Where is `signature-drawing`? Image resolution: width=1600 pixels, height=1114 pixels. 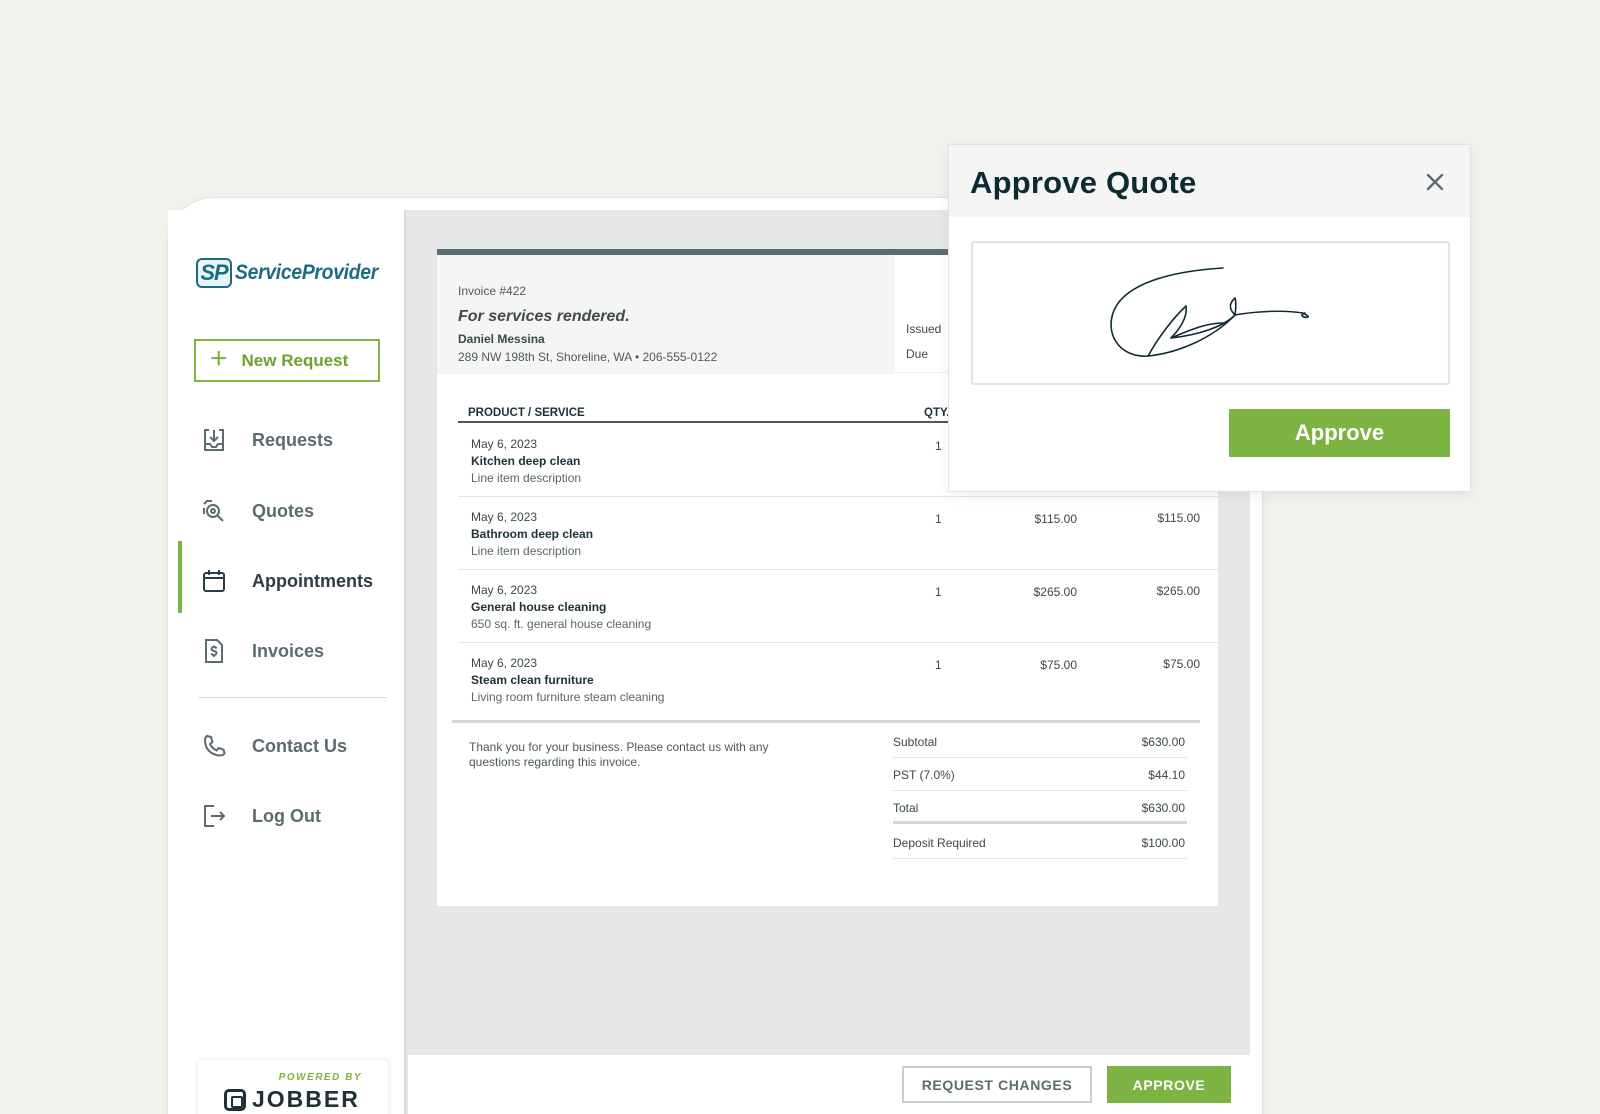 signature-drawing is located at coordinates (1209, 312).